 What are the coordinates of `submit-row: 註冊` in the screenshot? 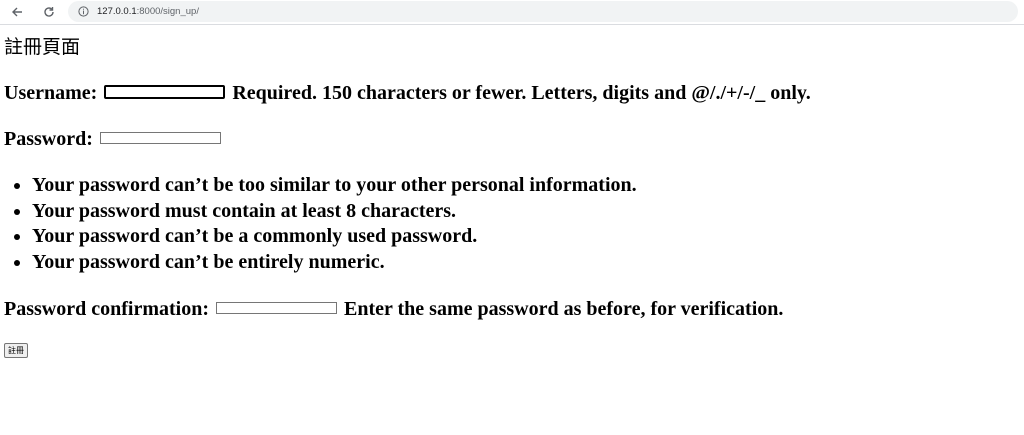 It's located at (512, 339).